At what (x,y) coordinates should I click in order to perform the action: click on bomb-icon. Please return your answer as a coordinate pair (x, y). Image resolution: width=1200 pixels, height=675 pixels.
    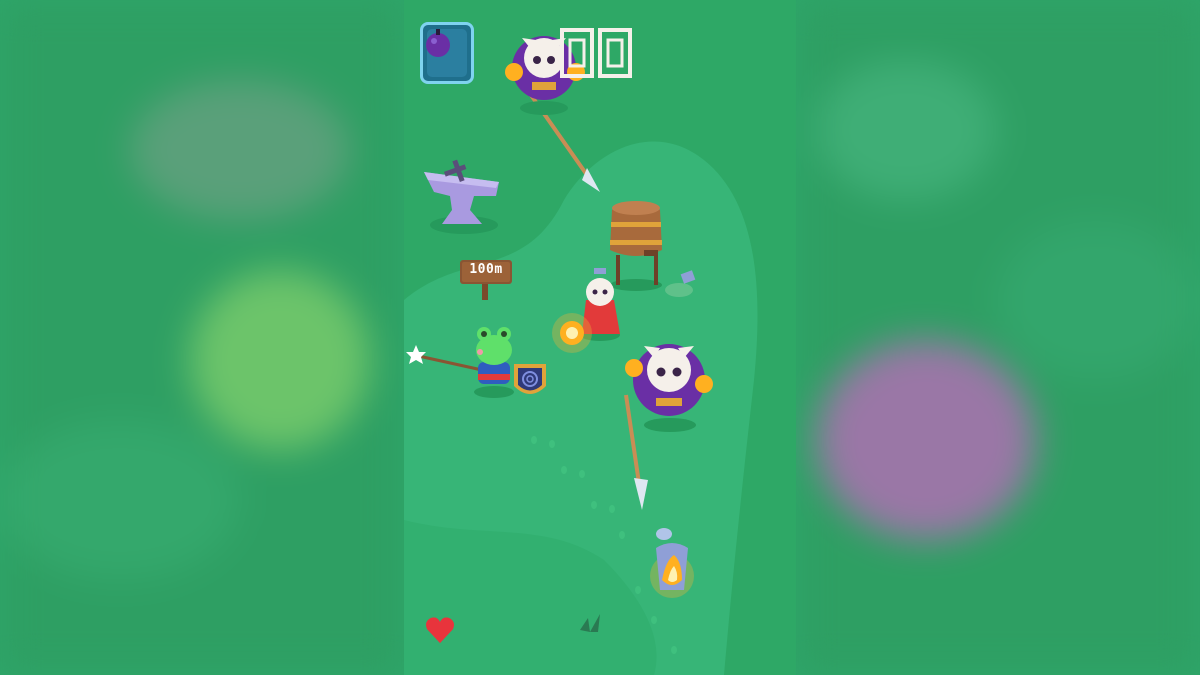
    Looking at the image, I should click on (438, 43).